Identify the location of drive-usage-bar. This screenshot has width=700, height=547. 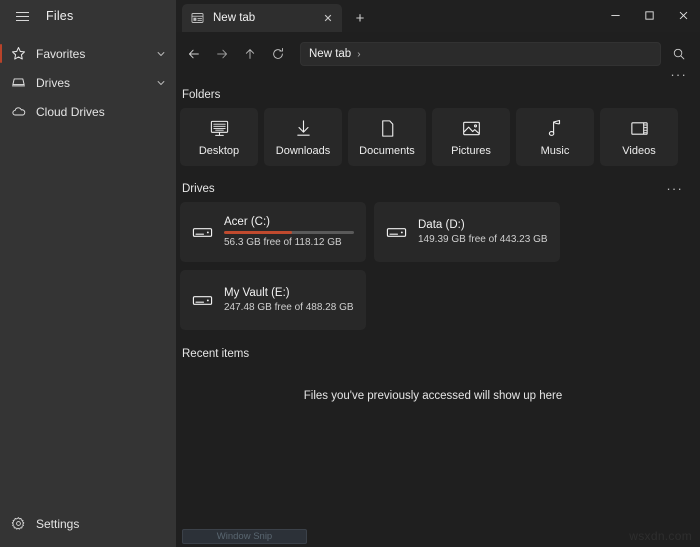
(289, 232).